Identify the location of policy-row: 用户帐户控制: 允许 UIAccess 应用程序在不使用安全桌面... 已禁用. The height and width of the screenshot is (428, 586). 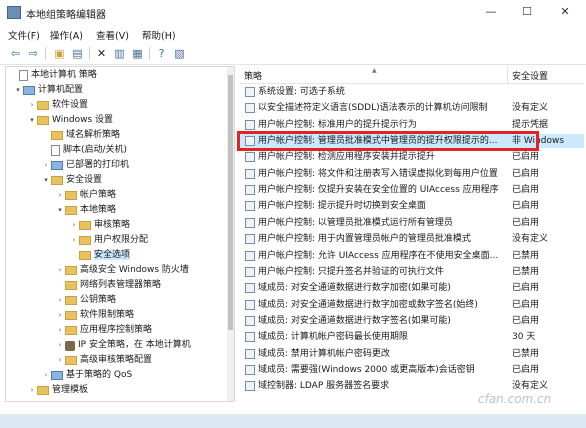
(412, 256).